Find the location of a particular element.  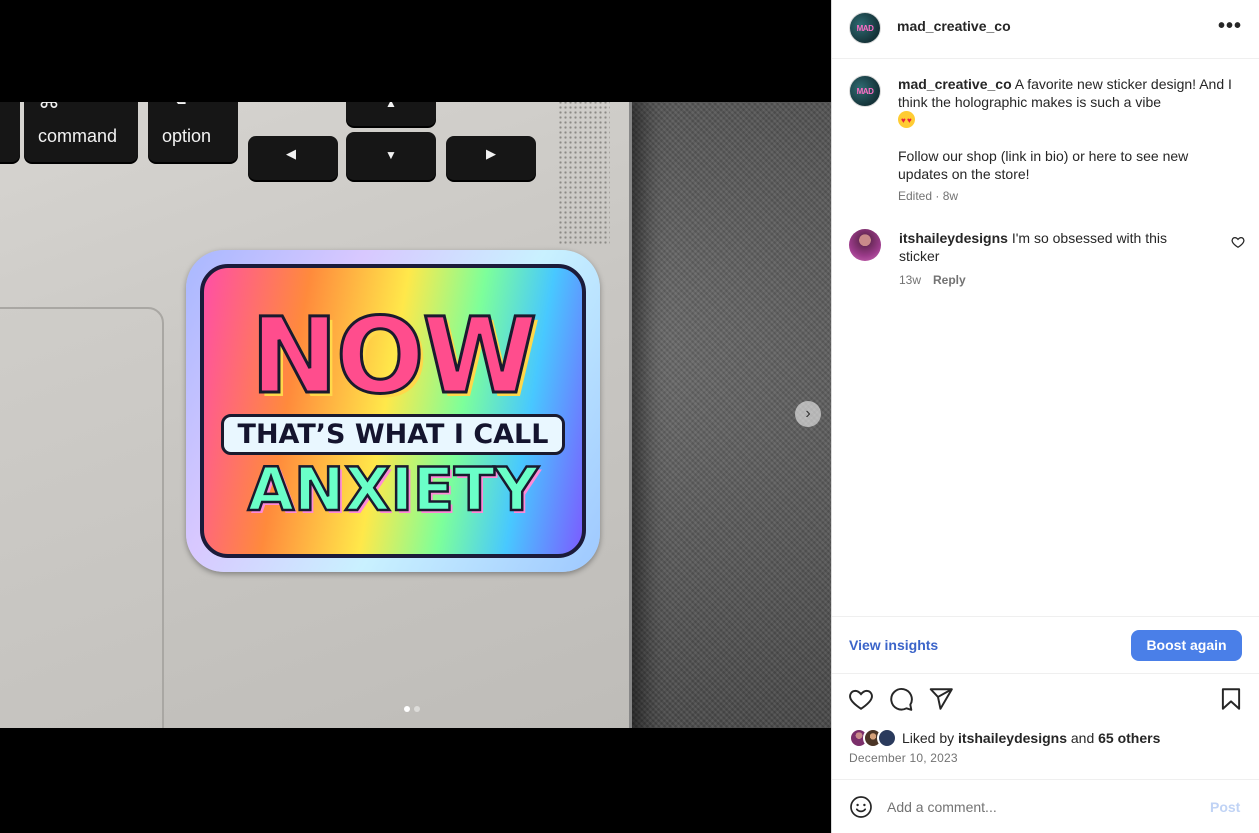

more-horizontal-icon: ••• is located at coordinates (1229, 26).